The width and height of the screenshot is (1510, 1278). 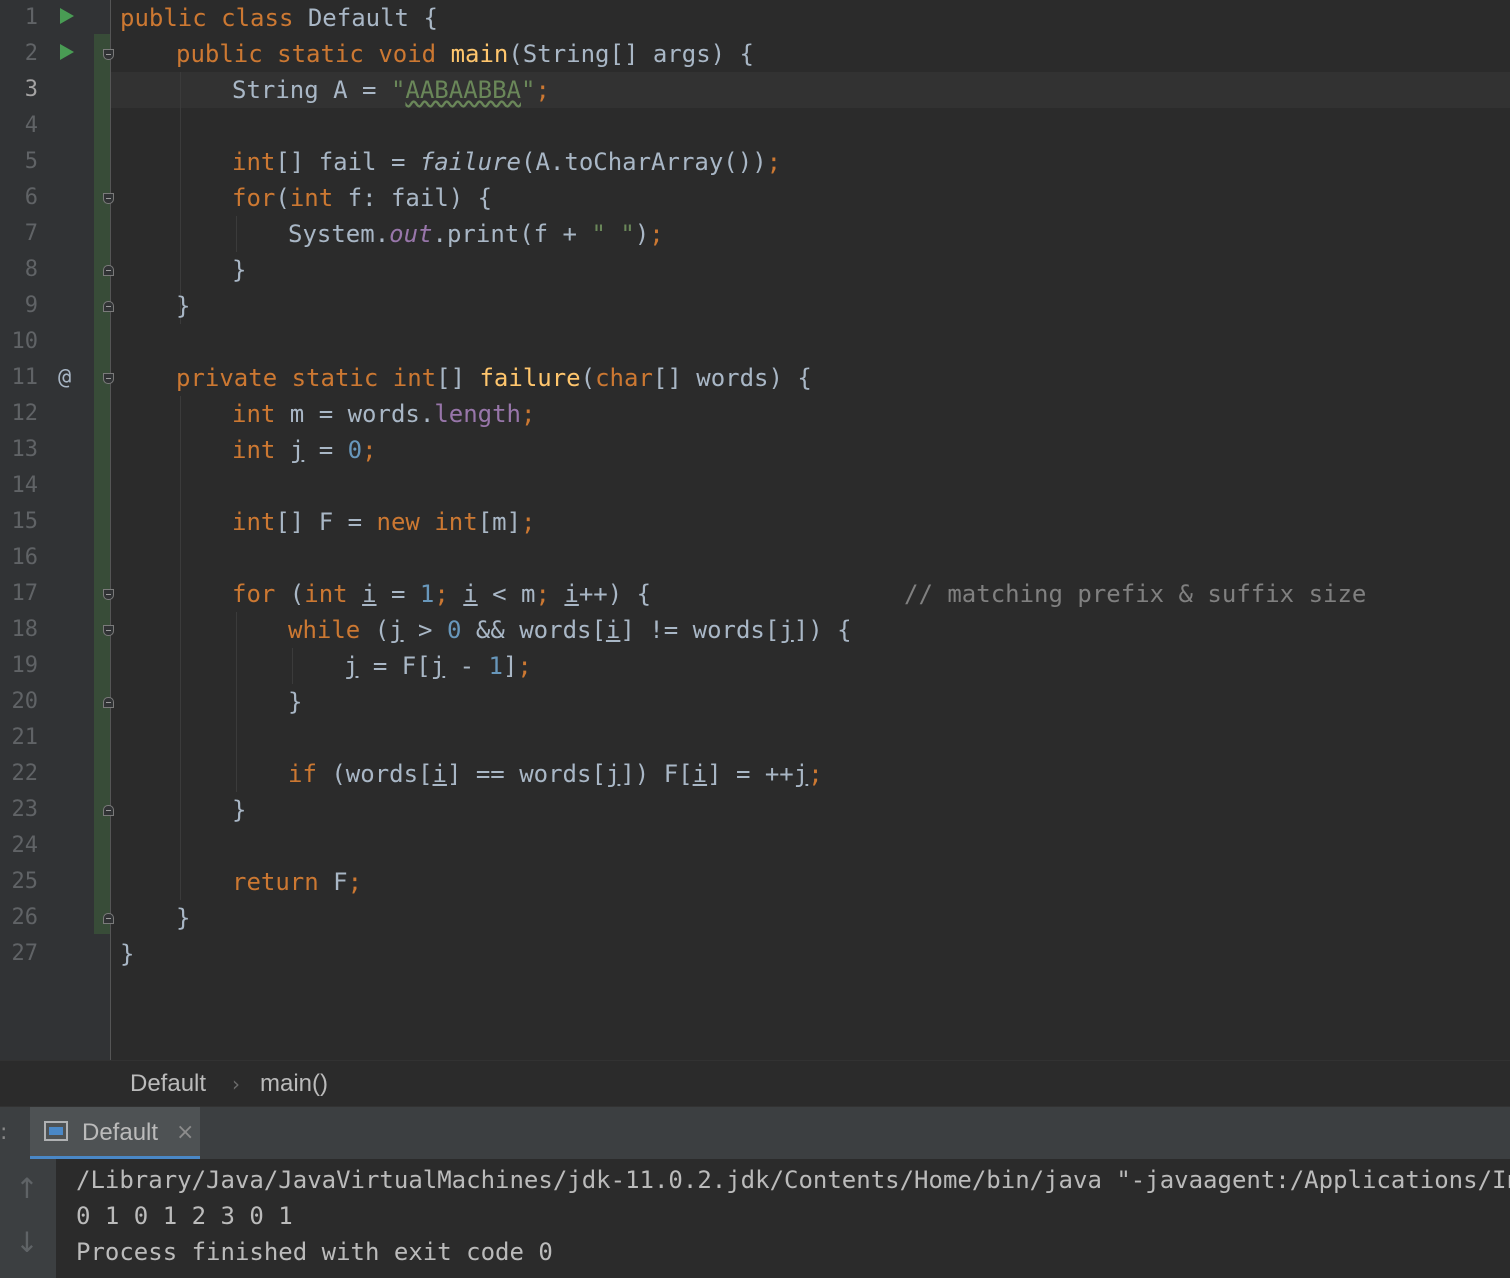 I want to click on line-number: 11, so click(x=25, y=377).